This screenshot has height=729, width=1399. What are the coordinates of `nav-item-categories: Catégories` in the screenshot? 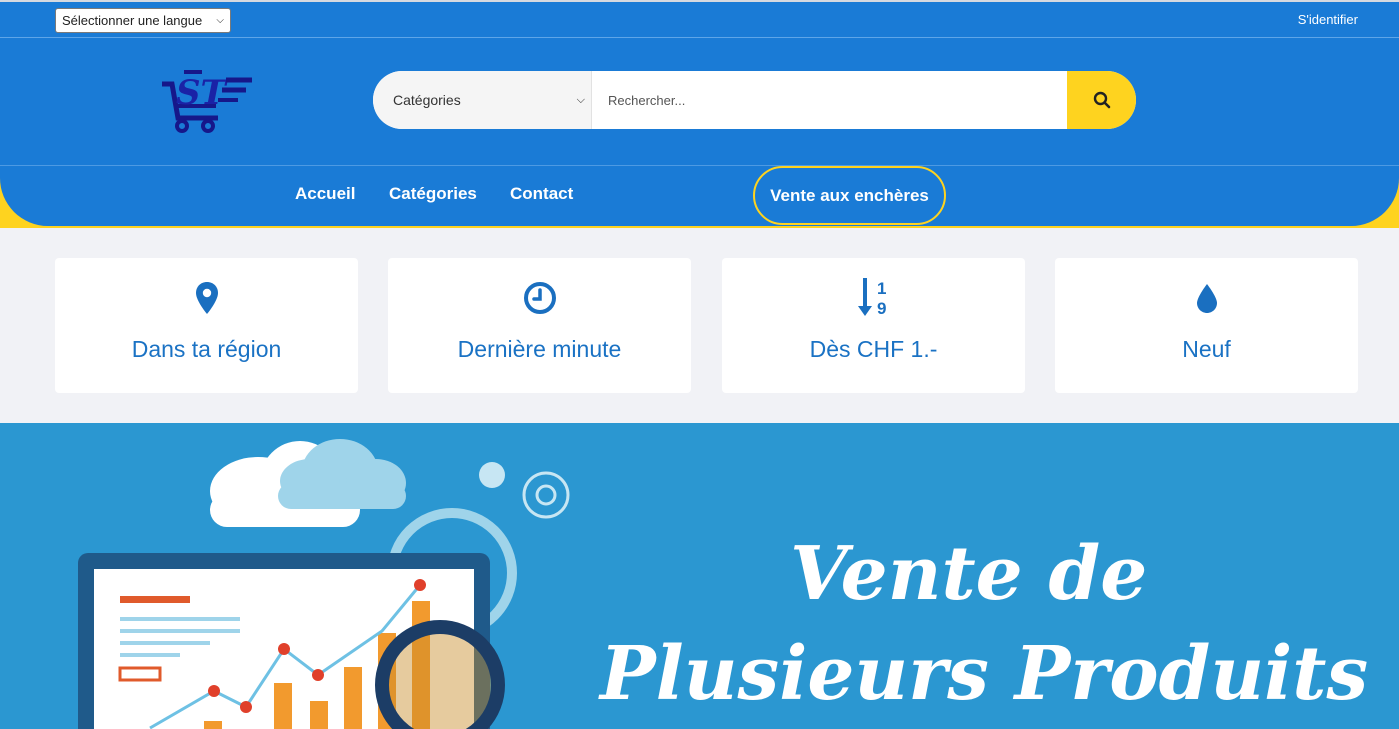 It's located at (433, 194).